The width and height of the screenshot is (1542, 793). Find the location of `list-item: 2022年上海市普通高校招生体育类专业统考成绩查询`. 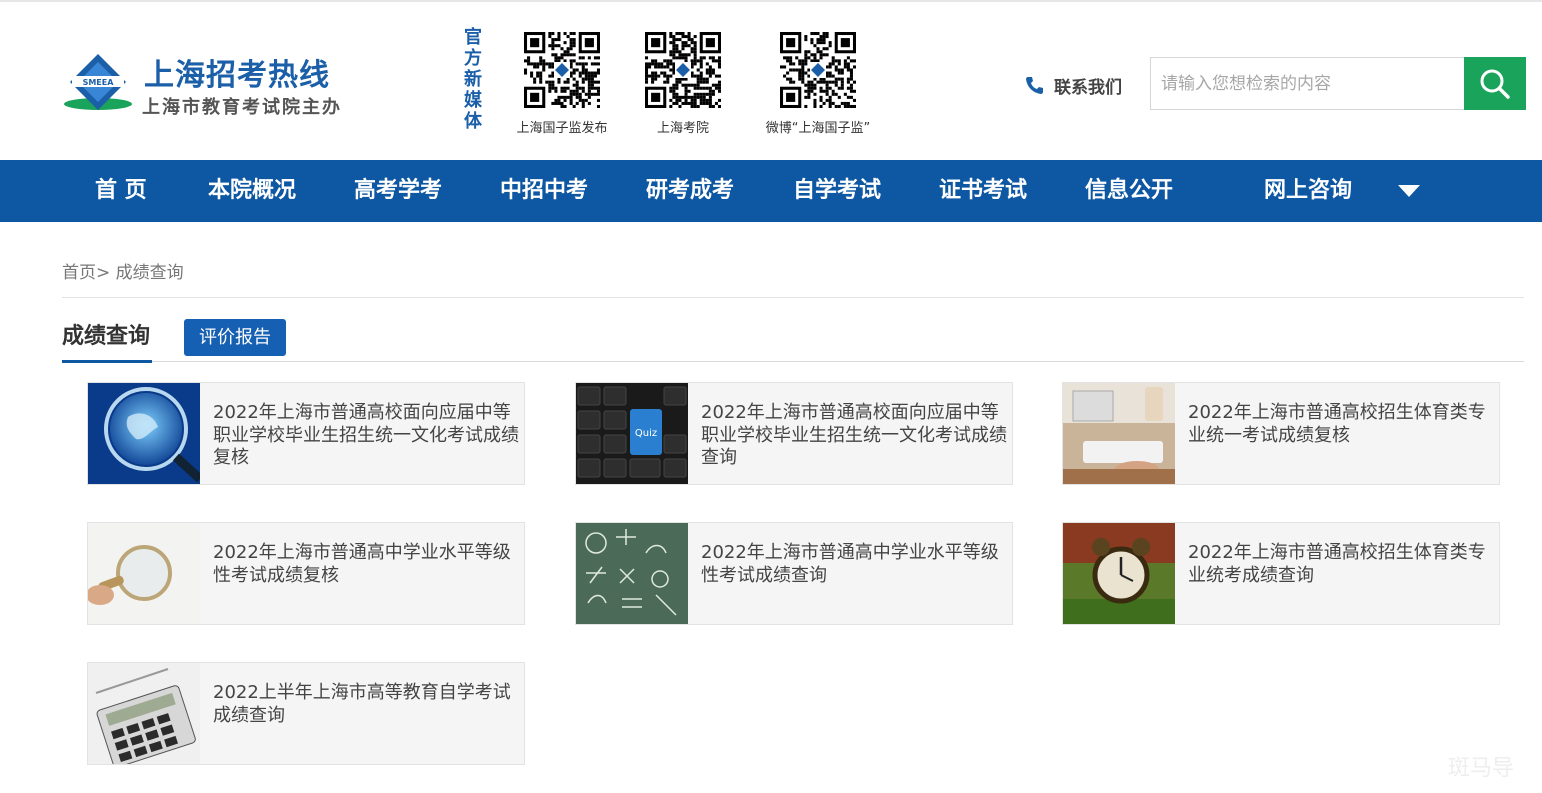

list-item: 2022年上海市普通高校招生体育类专业统考成绩查询 is located at coordinates (1281, 573).